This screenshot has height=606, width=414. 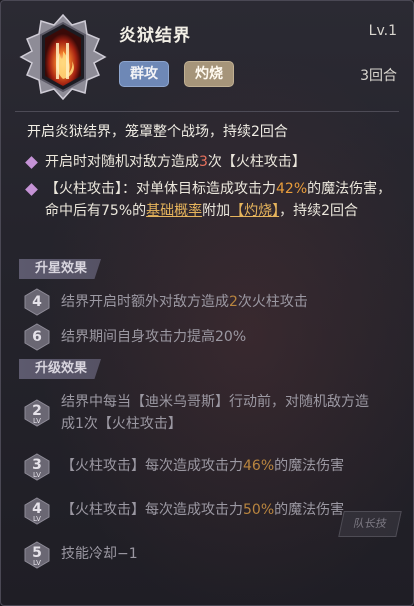 What do you see at coordinates (154, 337) in the screenshot?
I see `star-effect-text: 结界期间自身攻击力提高20%` at bounding box center [154, 337].